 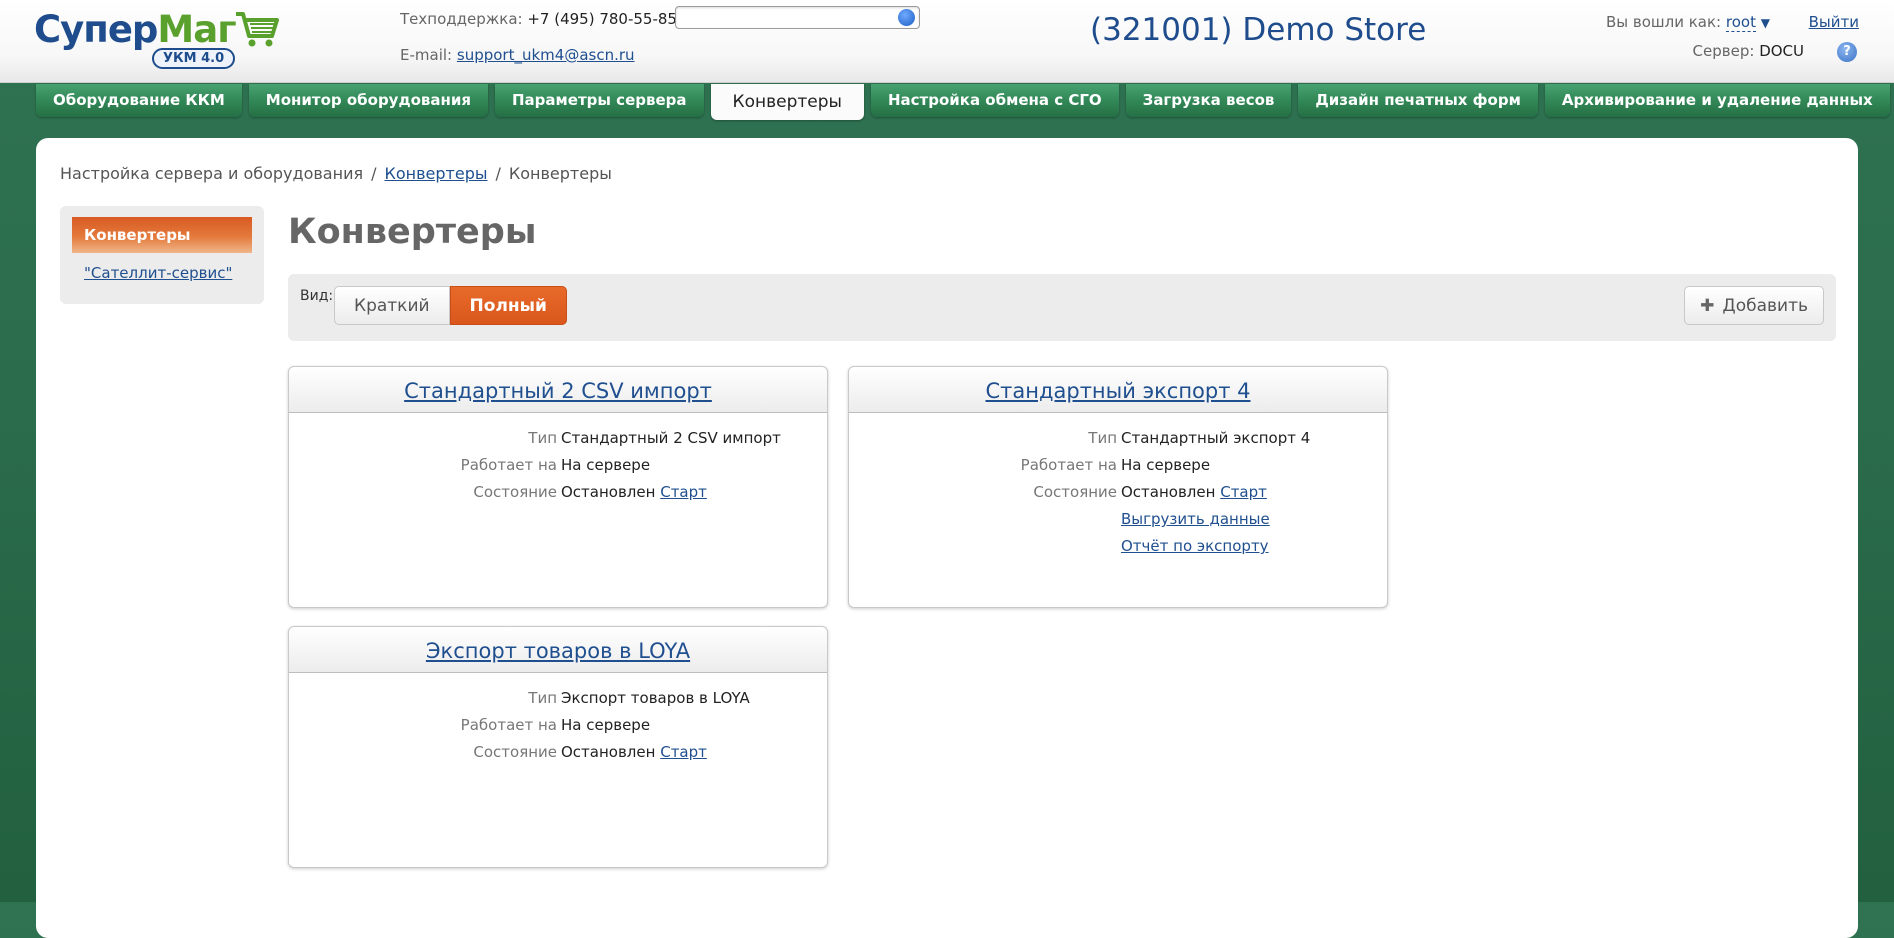 What do you see at coordinates (194, 58) in the screenshot?
I see `logo-badge: УКМ 4.0` at bounding box center [194, 58].